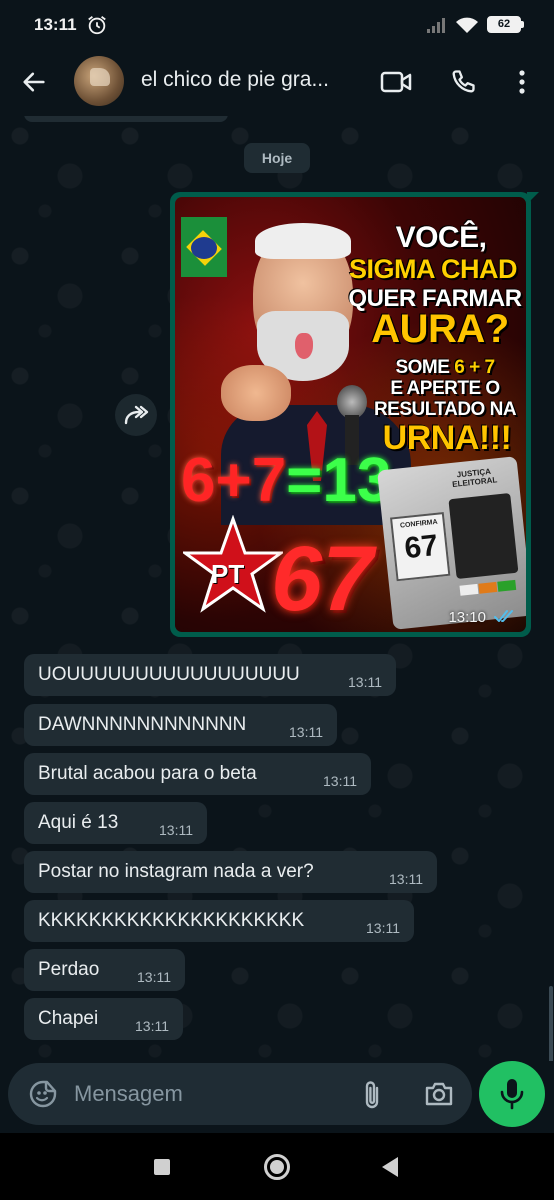 The height and width of the screenshot is (1200, 554). Describe the element at coordinates (474, 477) in the screenshot. I see `urna-label: JUSTIÇA ELEITORAL` at that location.